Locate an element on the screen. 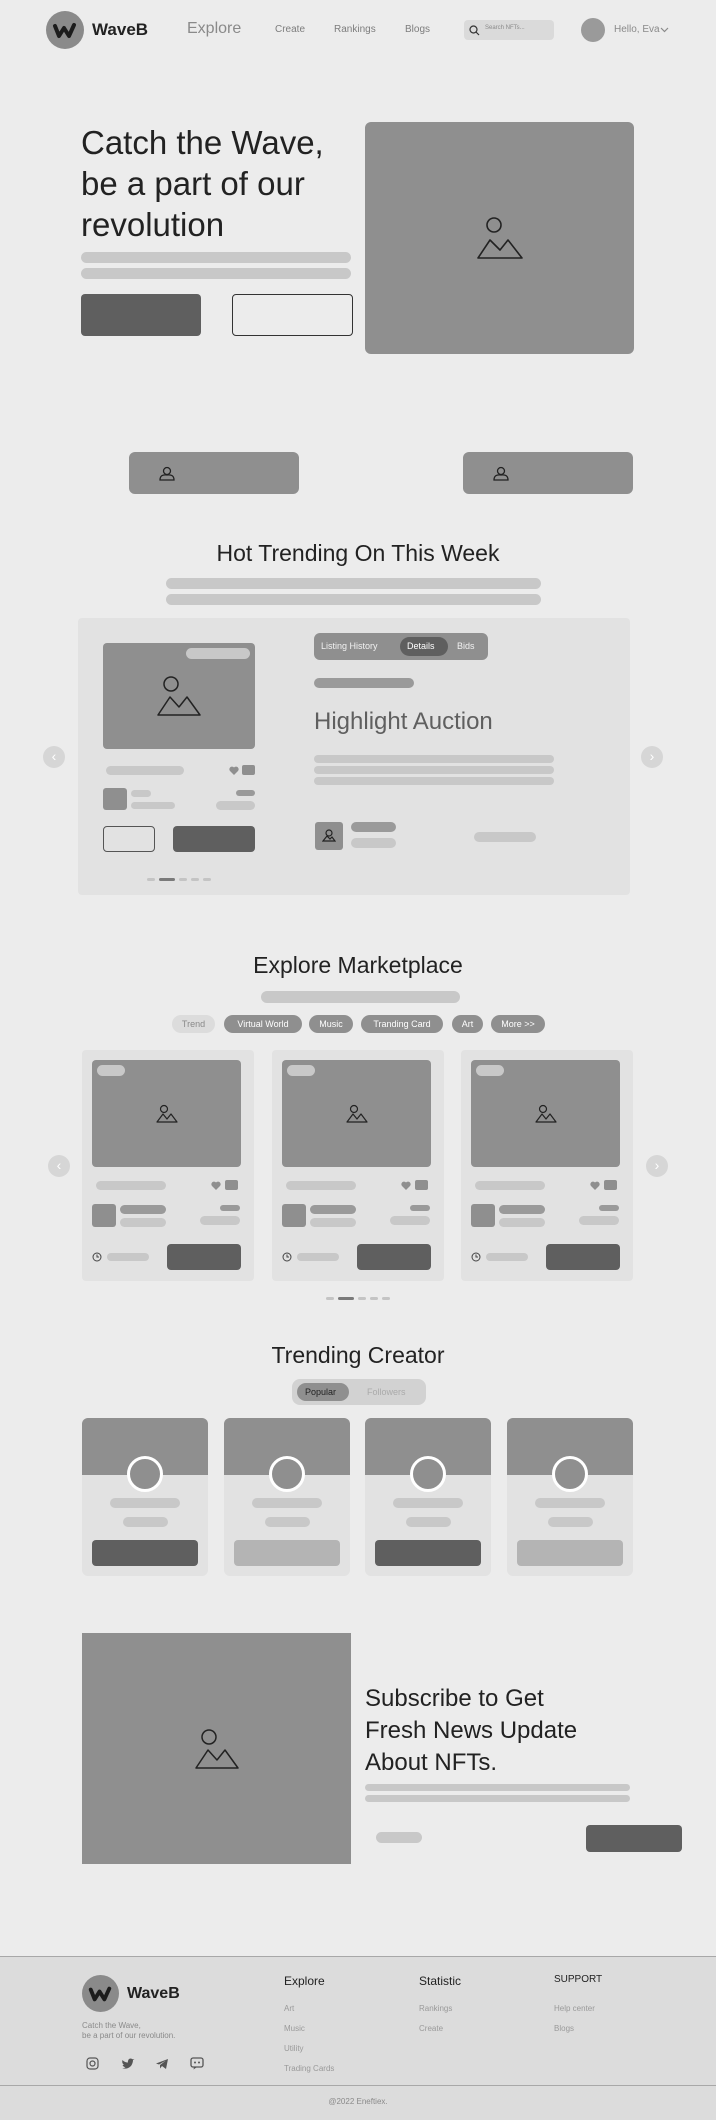 The height and width of the screenshot is (2120, 716). filter-more: More >> is located at coordinates (518, 1024).